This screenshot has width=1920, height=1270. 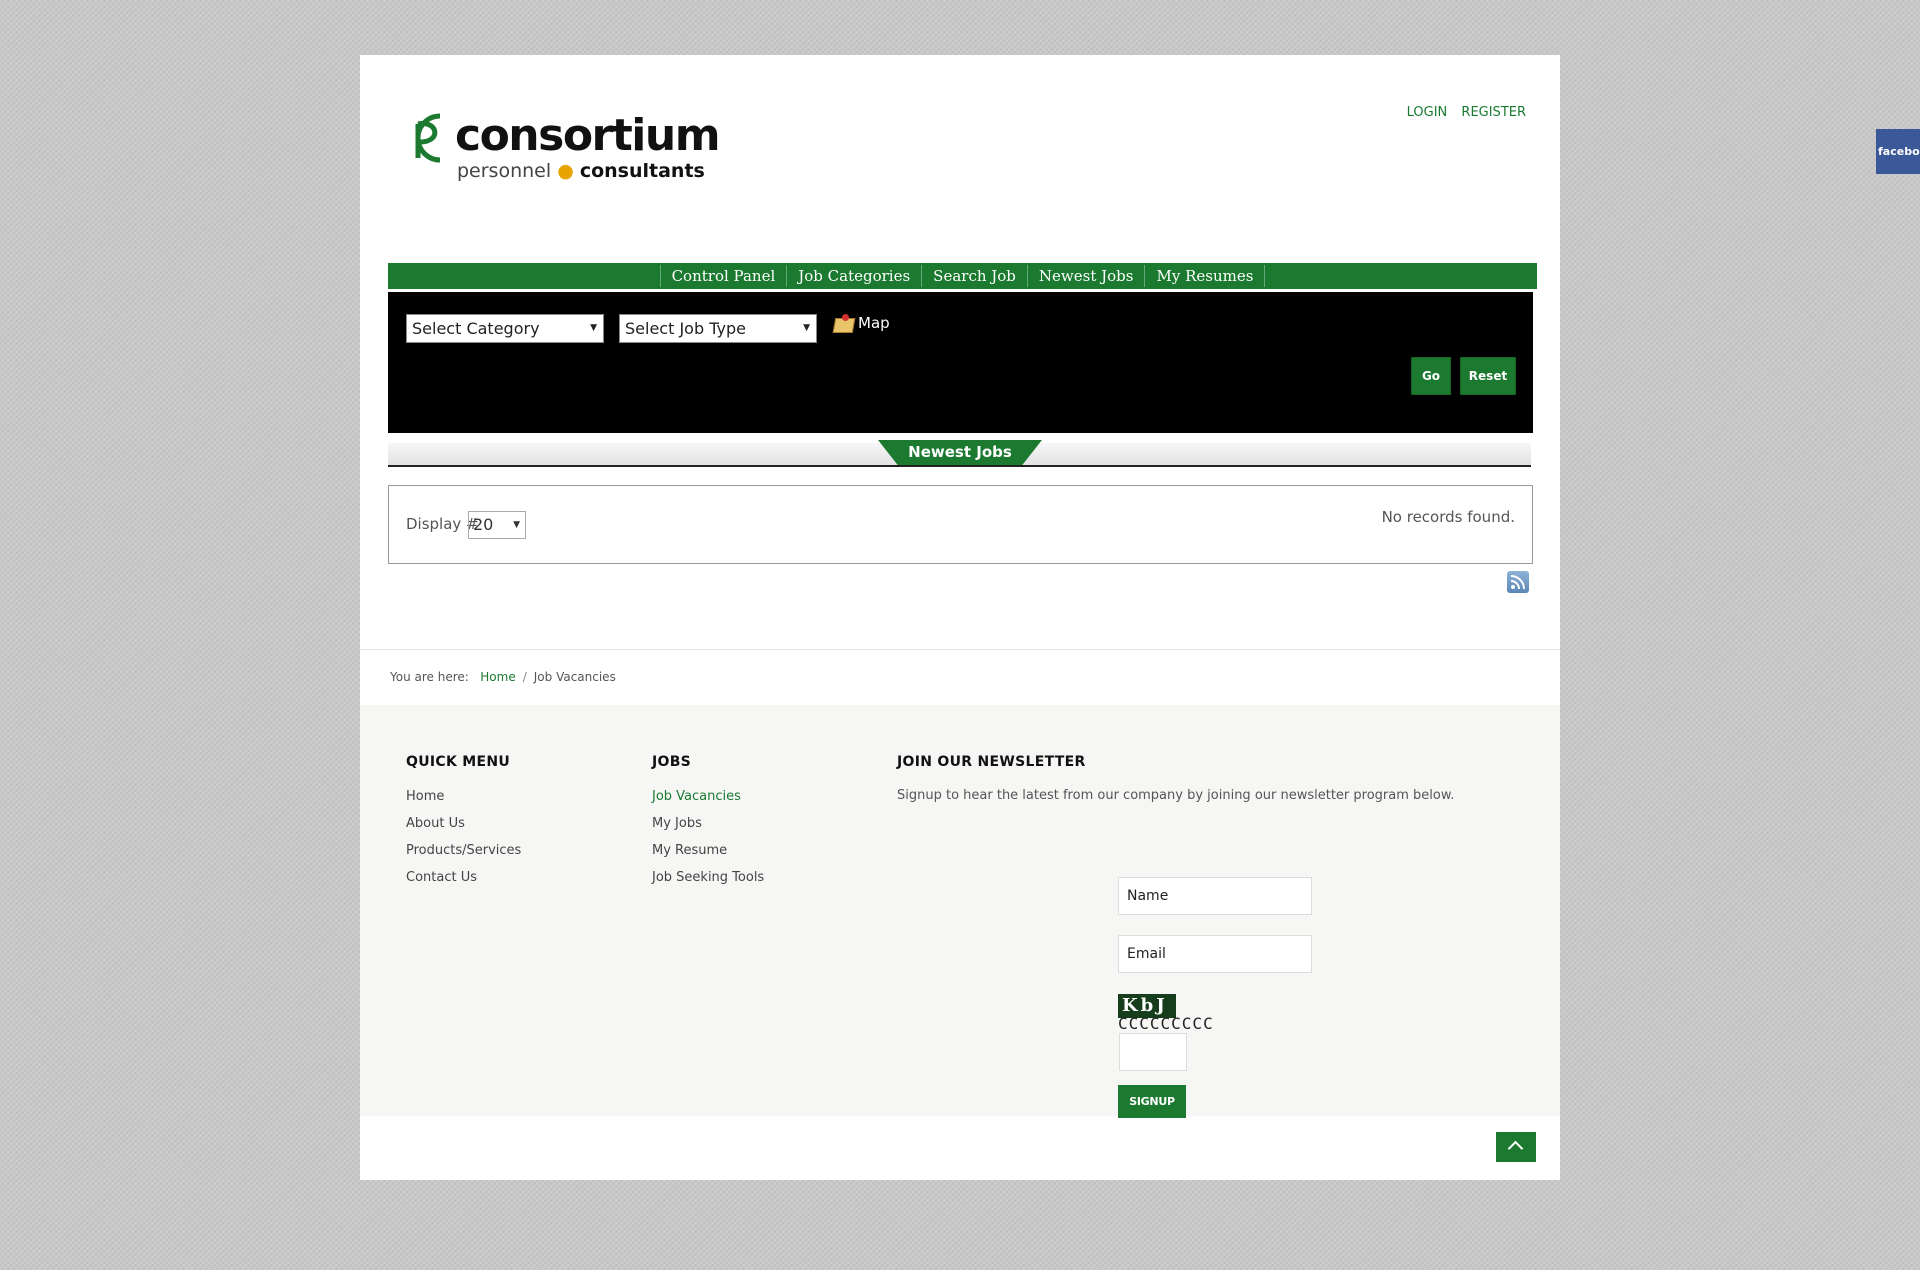 What do you see at coordinates (708, 878) in the screenshot?
I see `jobs-item-seeking-tools: Job Seeking Tools` at bounding box center [708, 878].